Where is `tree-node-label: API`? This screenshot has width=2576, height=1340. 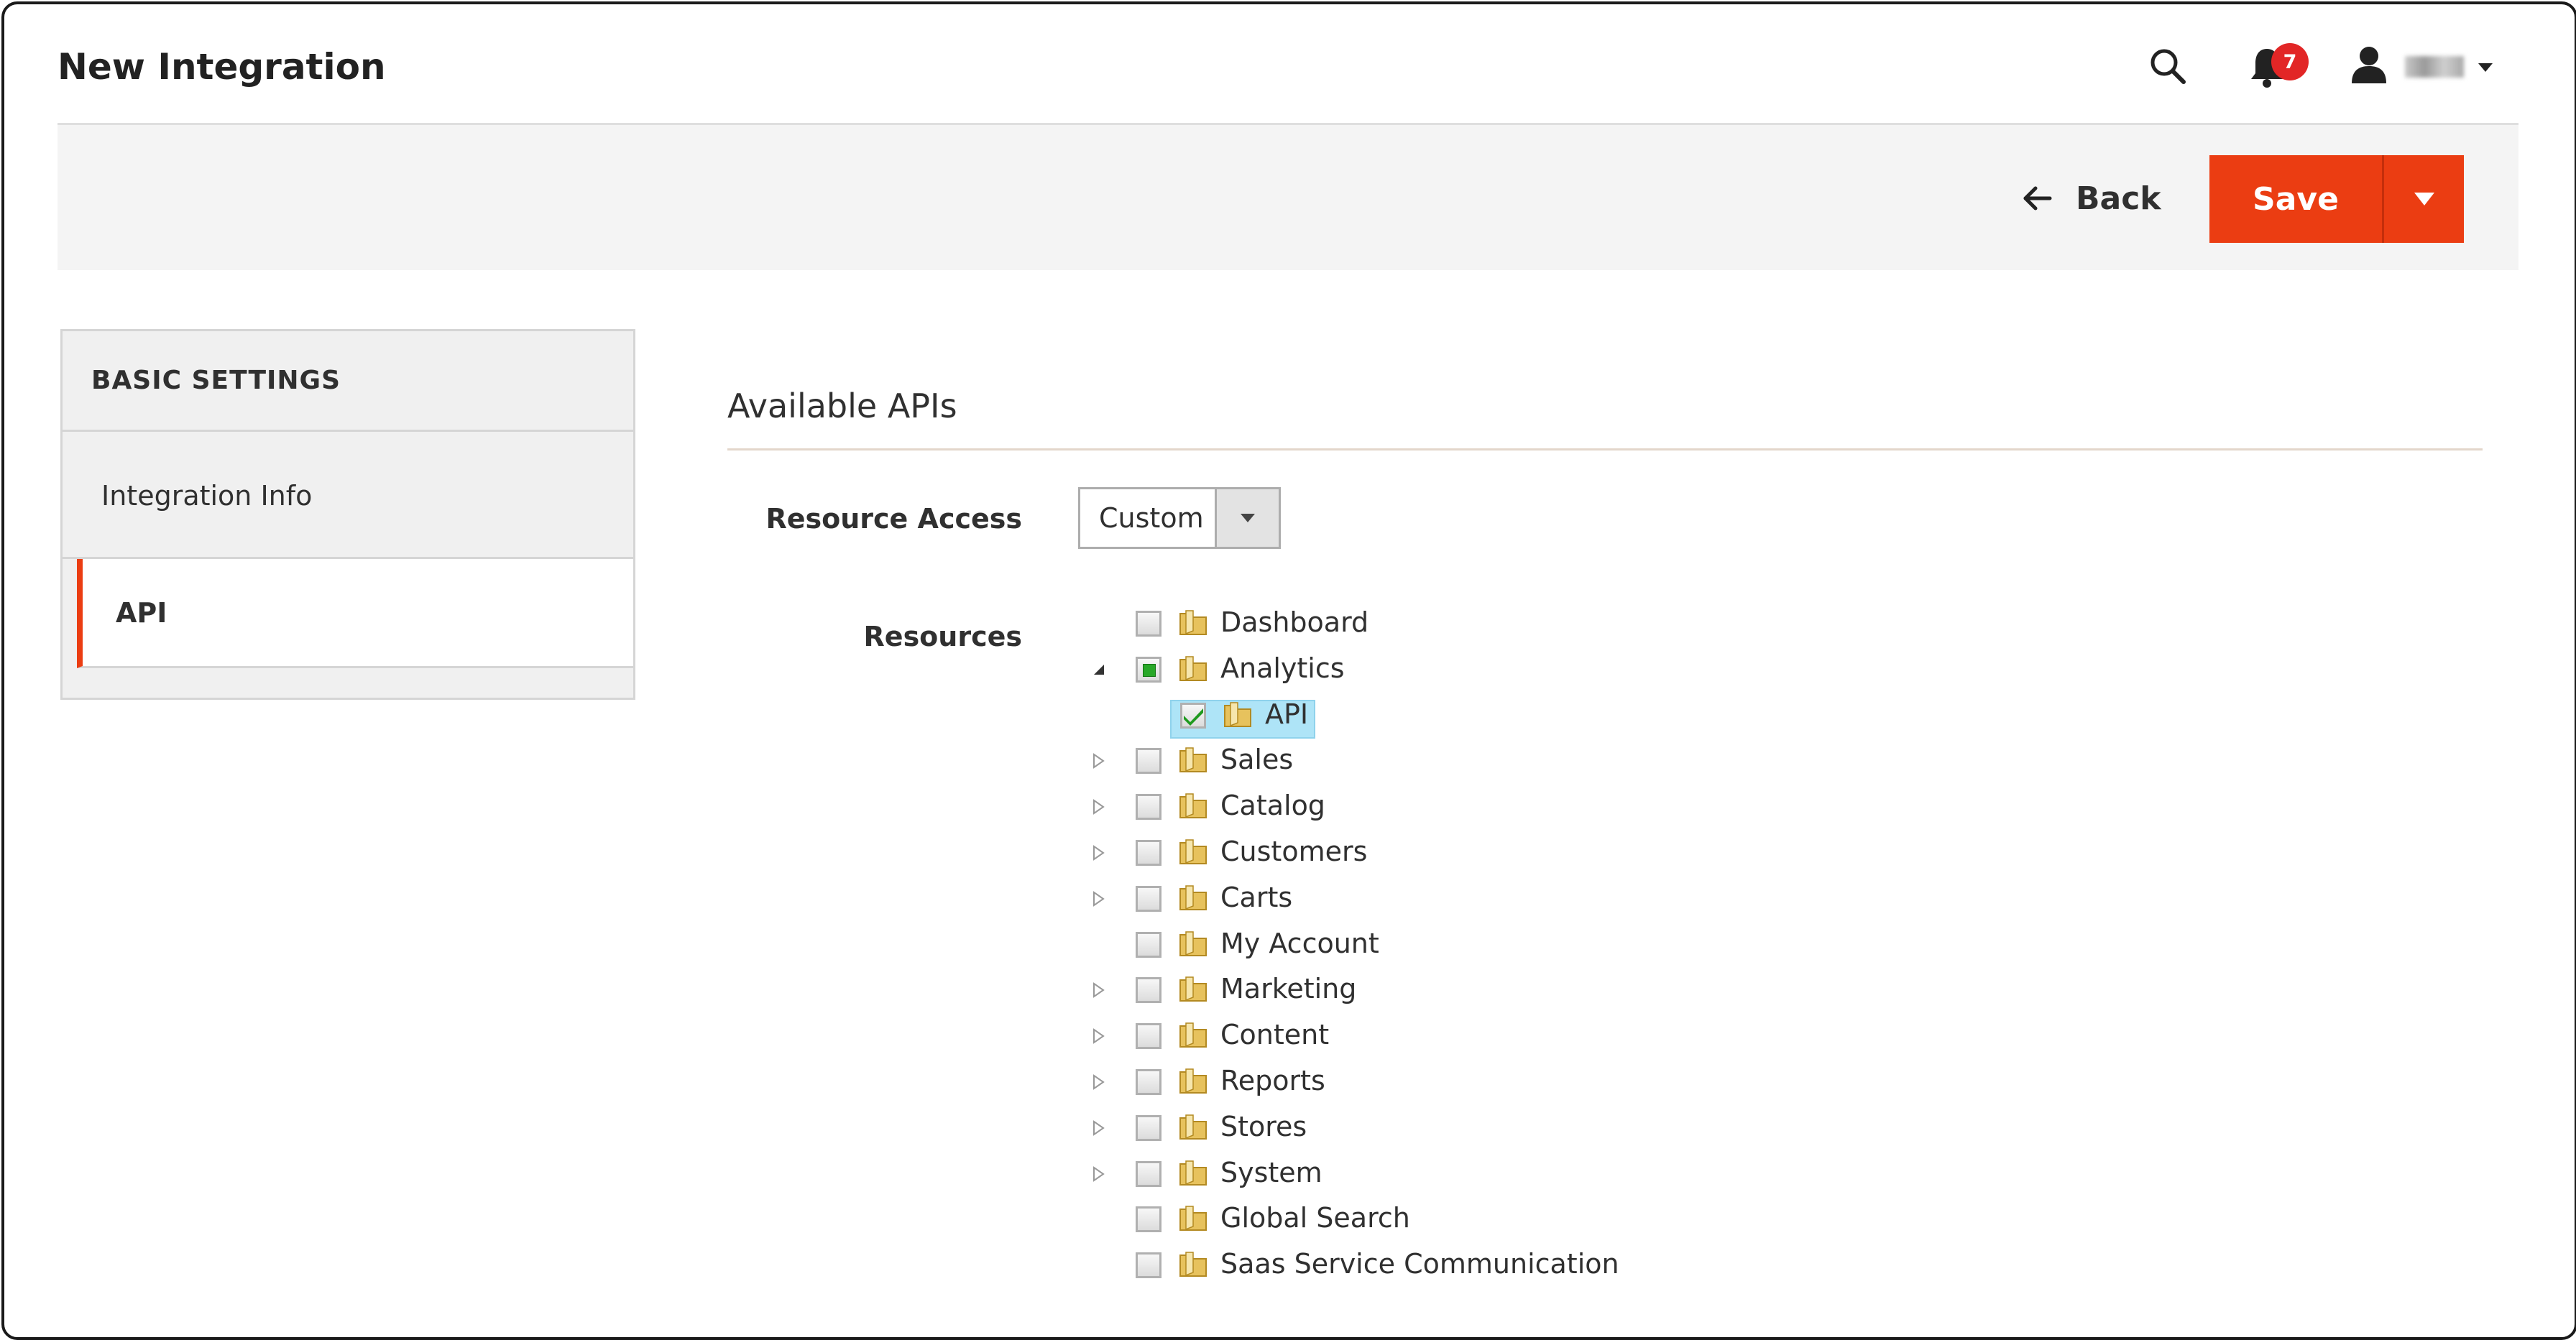
tree-node-label: API is located at coordinates (1286, 714).